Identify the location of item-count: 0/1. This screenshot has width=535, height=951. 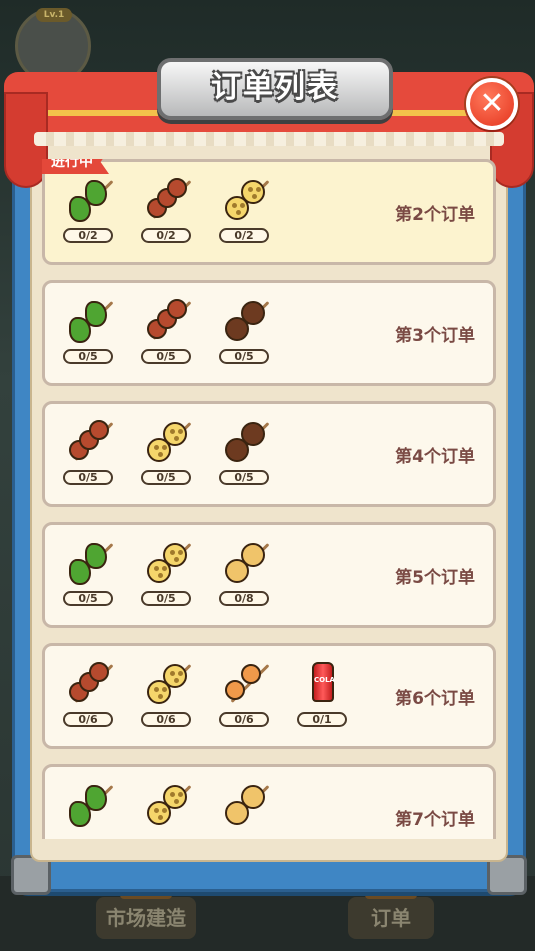
(322, 719).